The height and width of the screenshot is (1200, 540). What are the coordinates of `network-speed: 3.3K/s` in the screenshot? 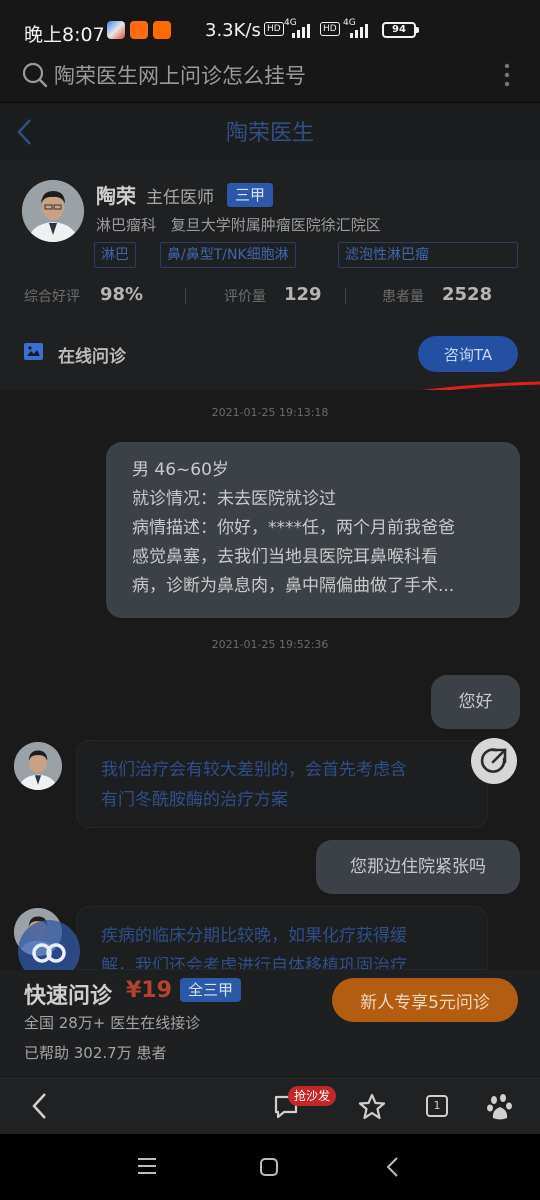 It's located at (233, 30).